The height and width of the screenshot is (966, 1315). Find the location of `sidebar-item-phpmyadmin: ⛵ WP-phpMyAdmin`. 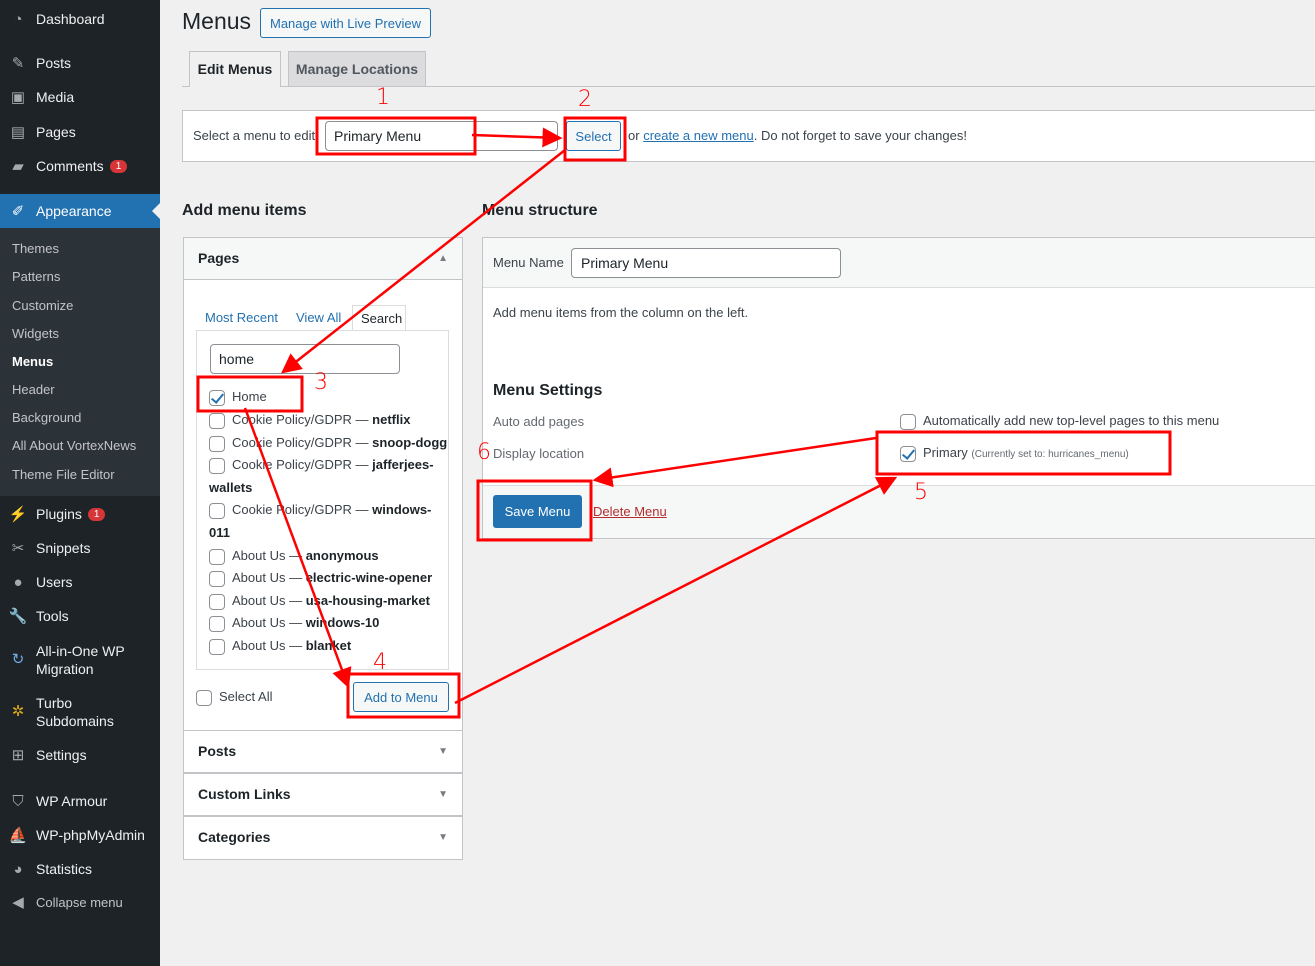

sidebar-item-phpmyadmin: ⛵ WP-phpMyAdmin is located at coordinates (80, 835).